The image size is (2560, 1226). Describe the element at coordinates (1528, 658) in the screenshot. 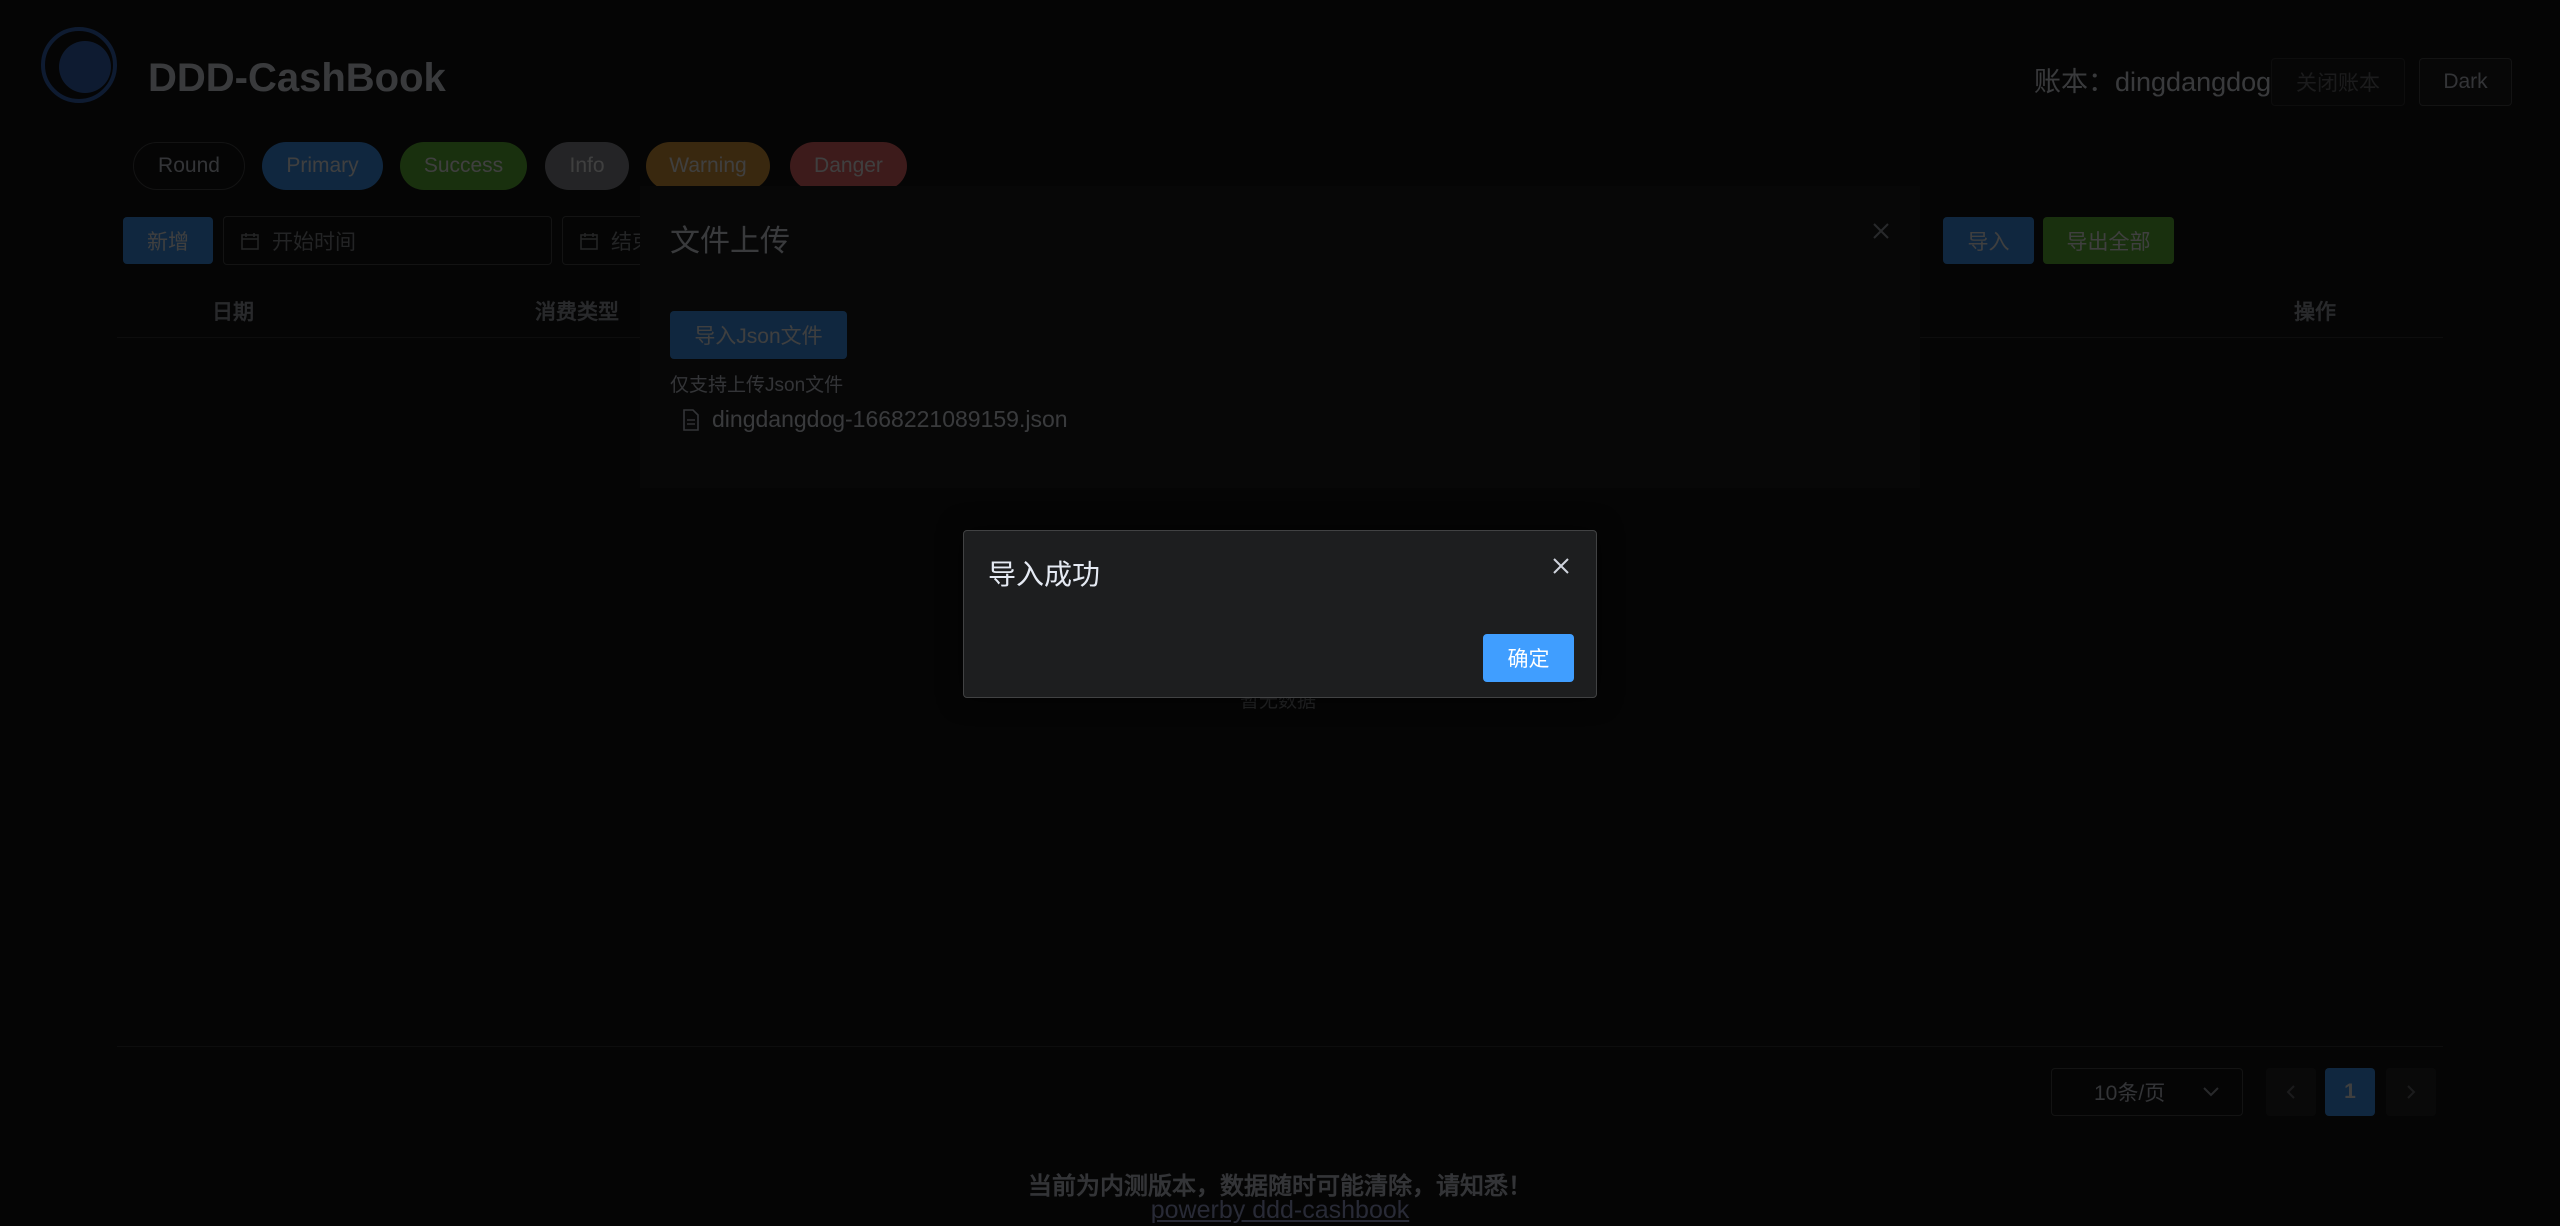

I see `confirm-button: 确定` at that location.